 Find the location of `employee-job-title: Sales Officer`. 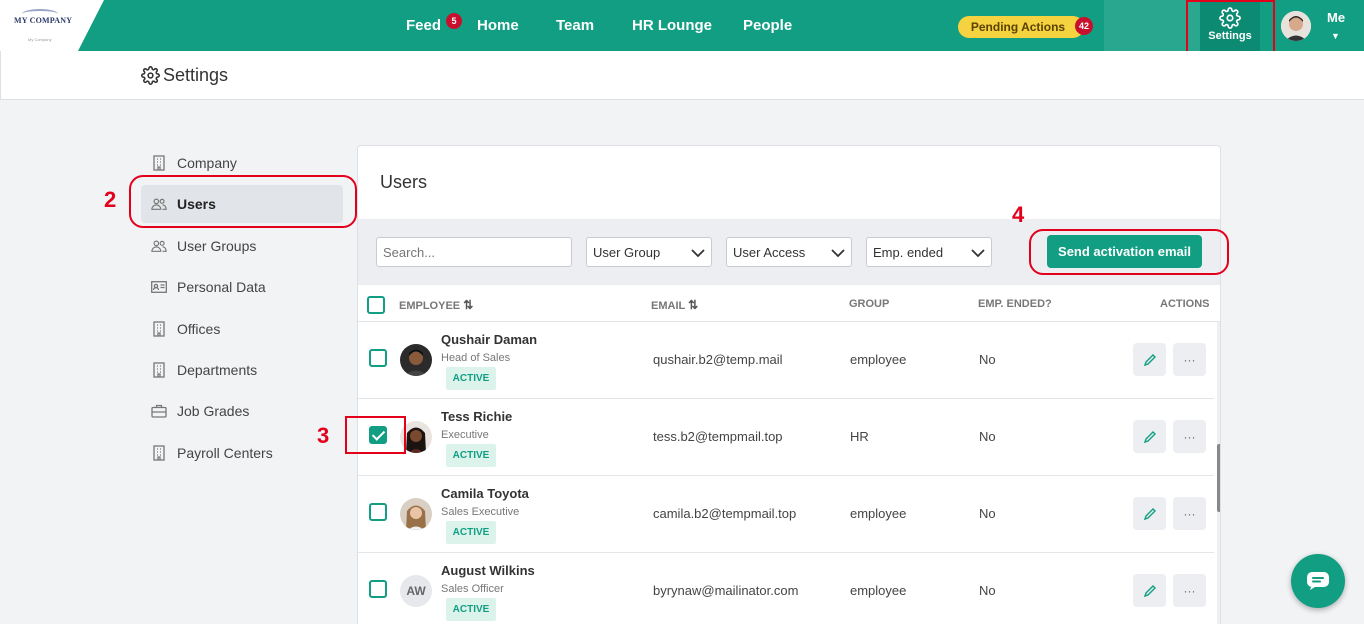

employee-job-title: Sales Officer is located at coordinates (472, 589).